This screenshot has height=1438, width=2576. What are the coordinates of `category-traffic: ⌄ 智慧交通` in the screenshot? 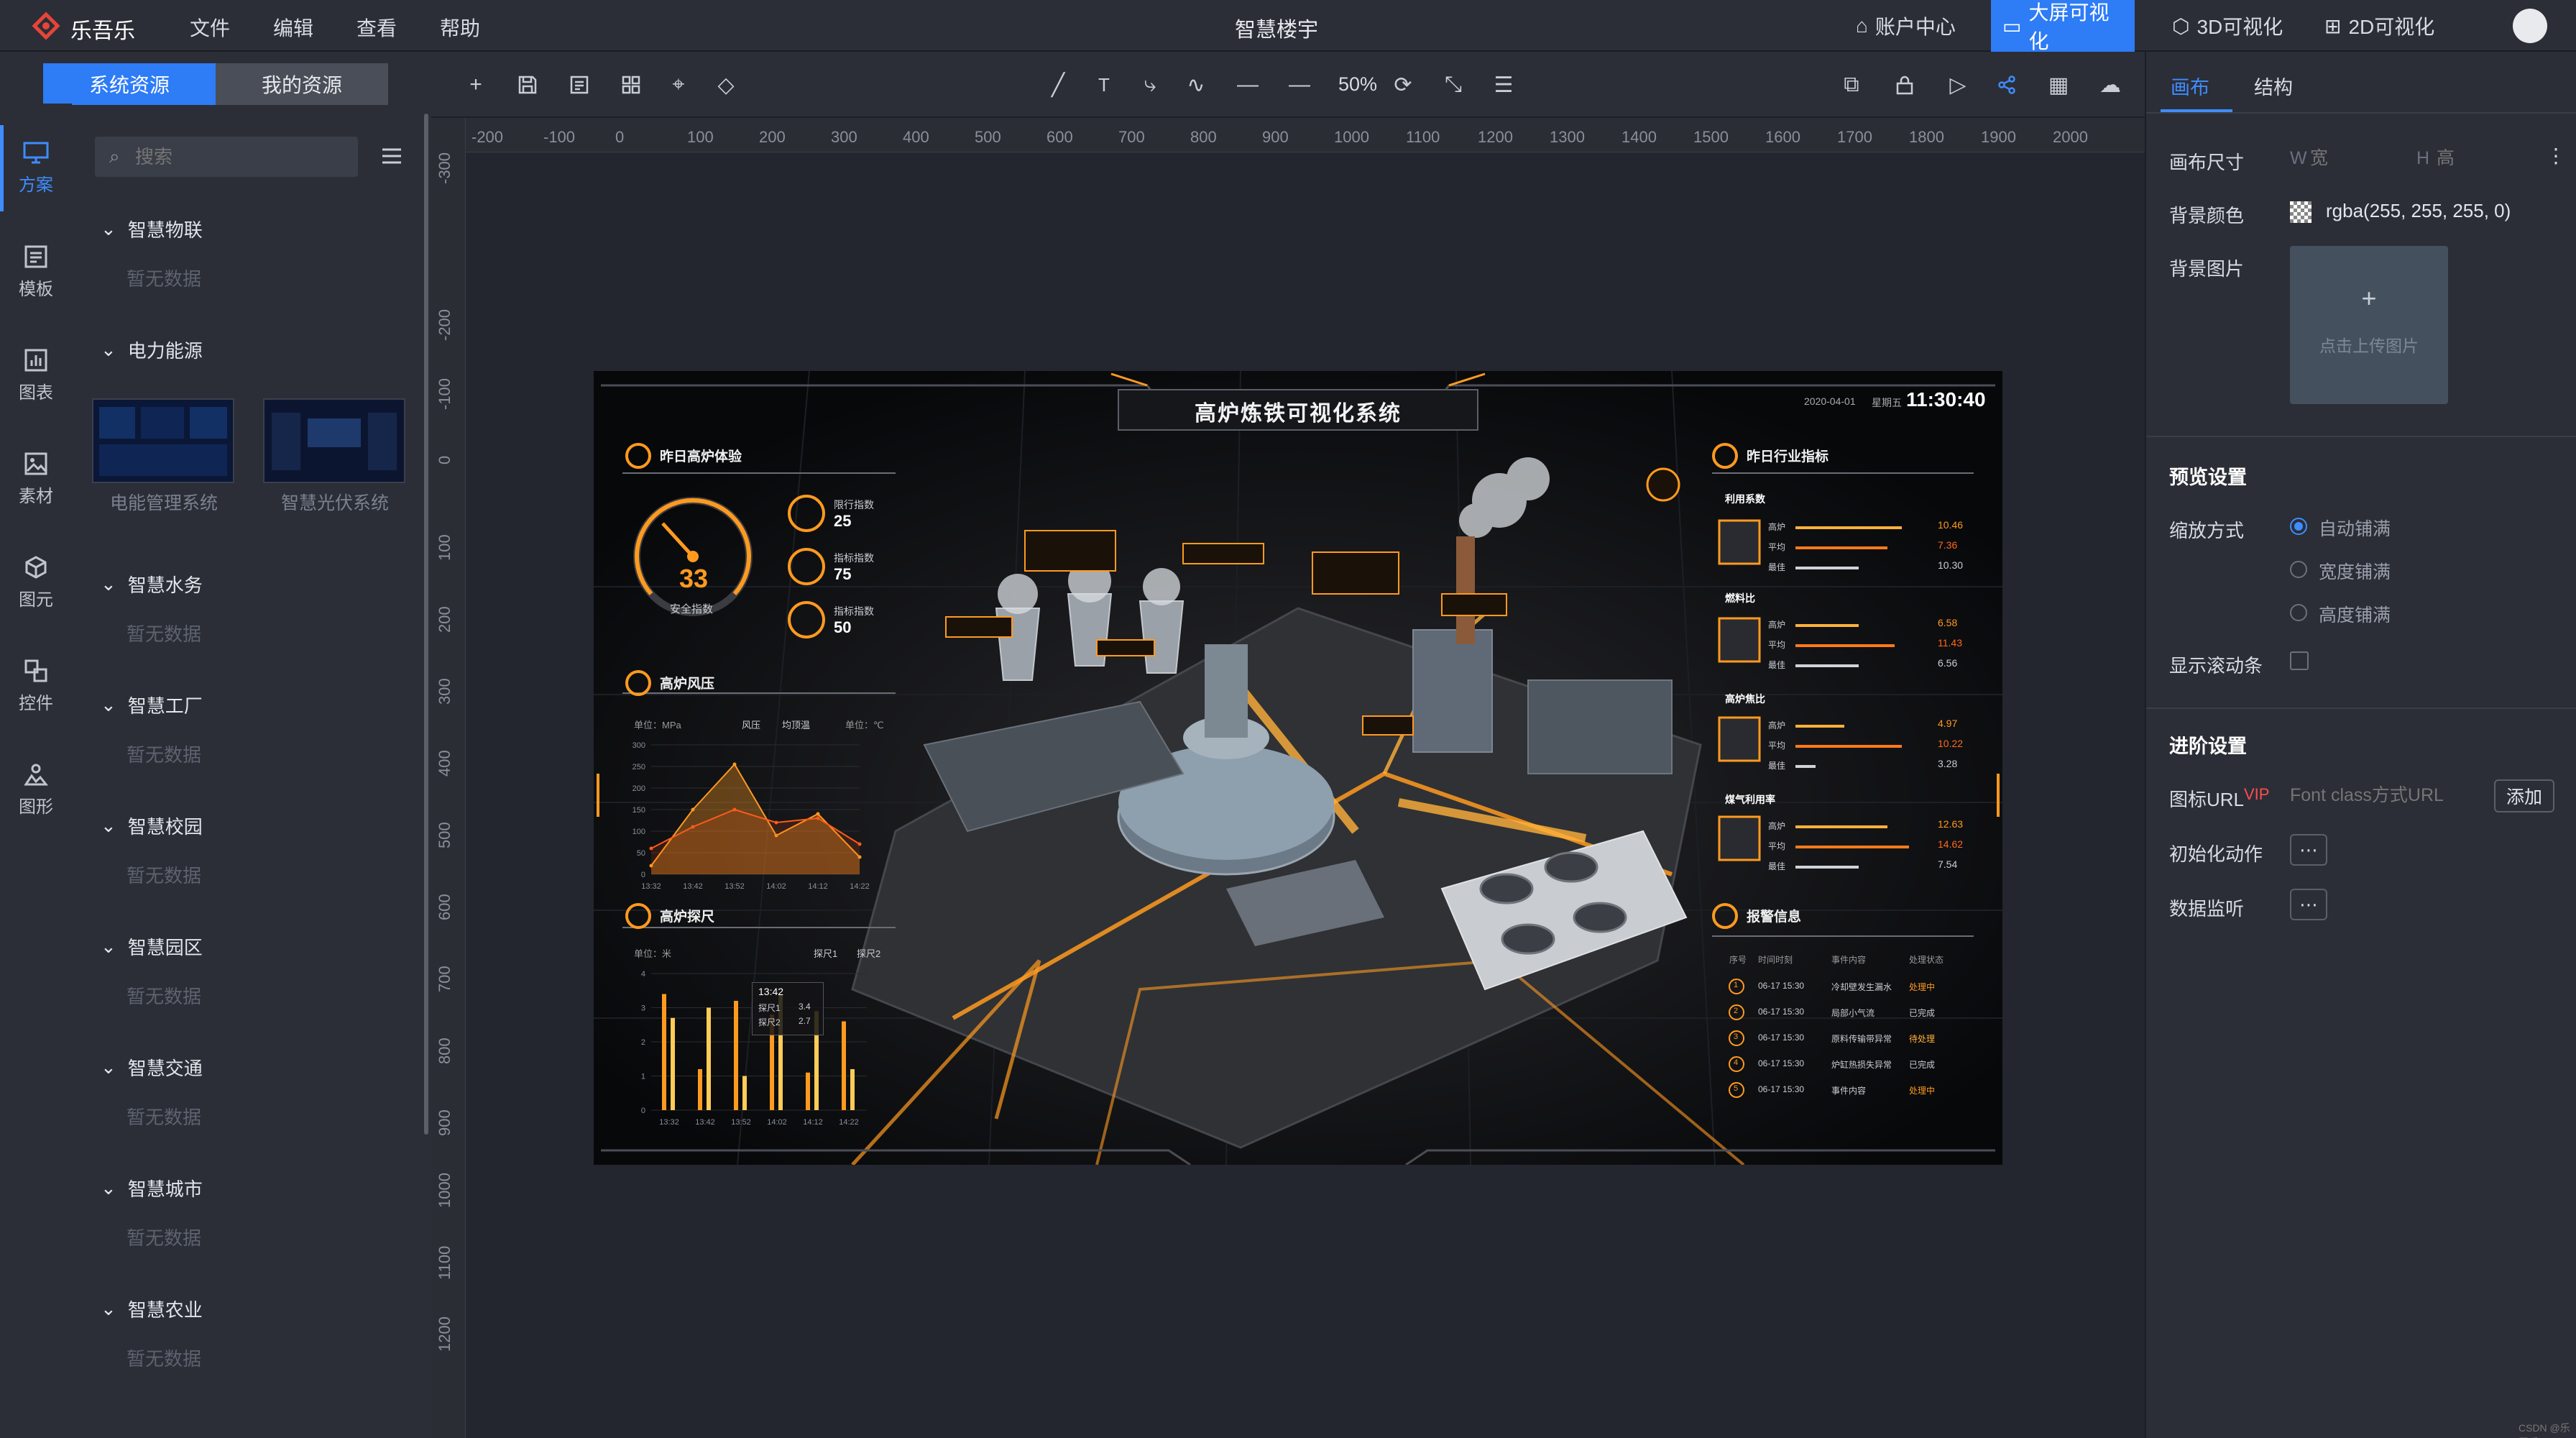 It's located at (152, 1067).